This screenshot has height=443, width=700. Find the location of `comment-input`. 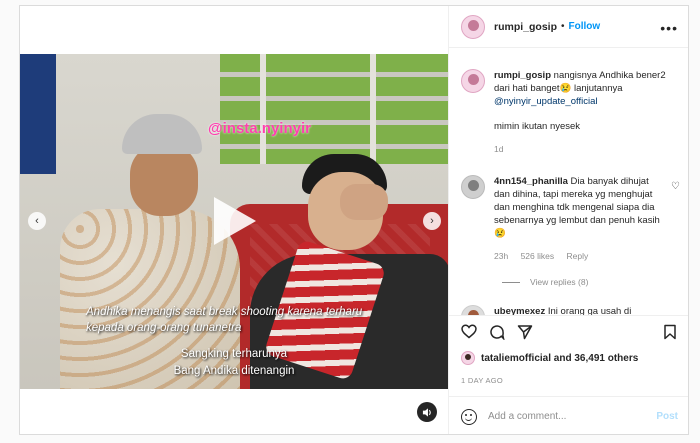

comment-input is located at coordinates (568, 416).